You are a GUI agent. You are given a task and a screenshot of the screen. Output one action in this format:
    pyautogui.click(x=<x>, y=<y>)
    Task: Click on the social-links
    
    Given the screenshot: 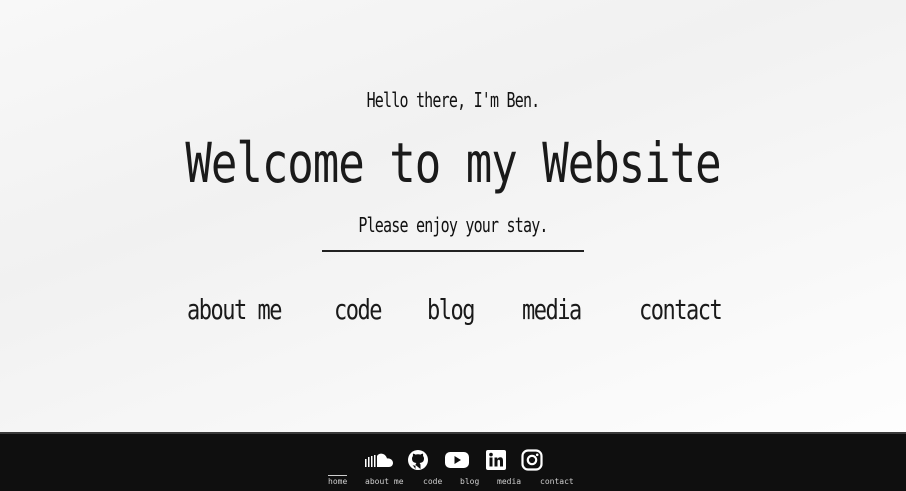 What is the action you would take?
    pyautogui.click(x=453, y=460)
    